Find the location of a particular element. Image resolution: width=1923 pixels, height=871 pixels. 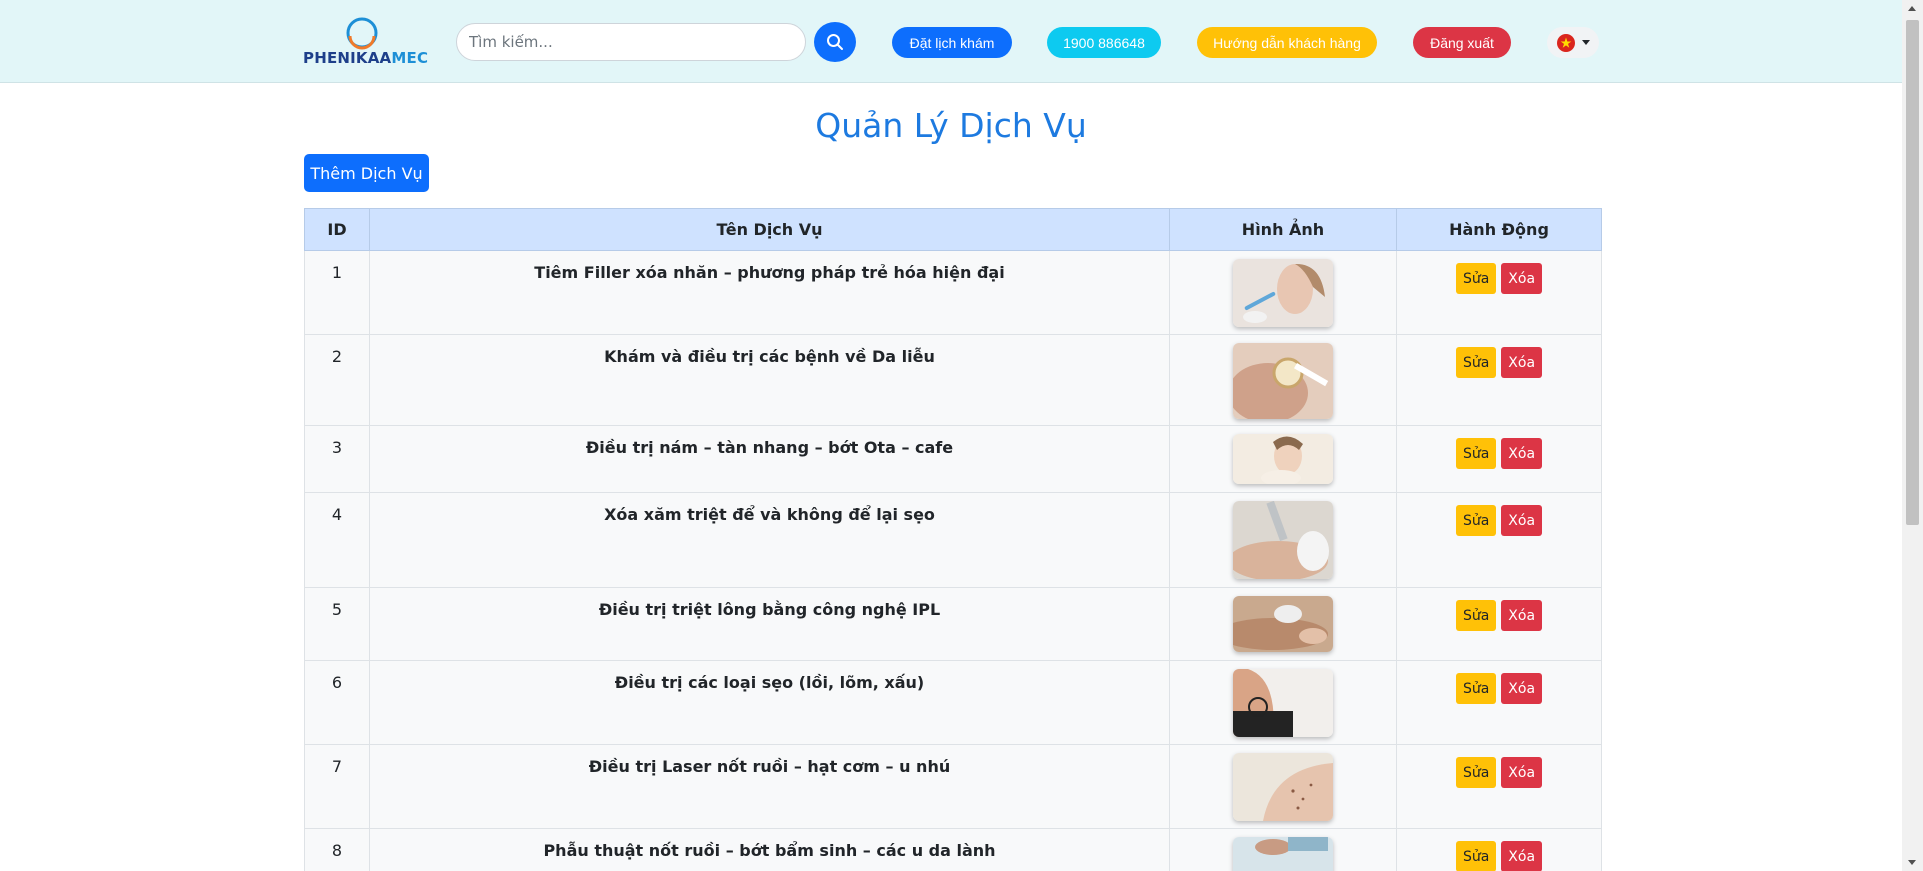

book-appointment-button: Đặt lịch khám is located at coordinates (952, 42).